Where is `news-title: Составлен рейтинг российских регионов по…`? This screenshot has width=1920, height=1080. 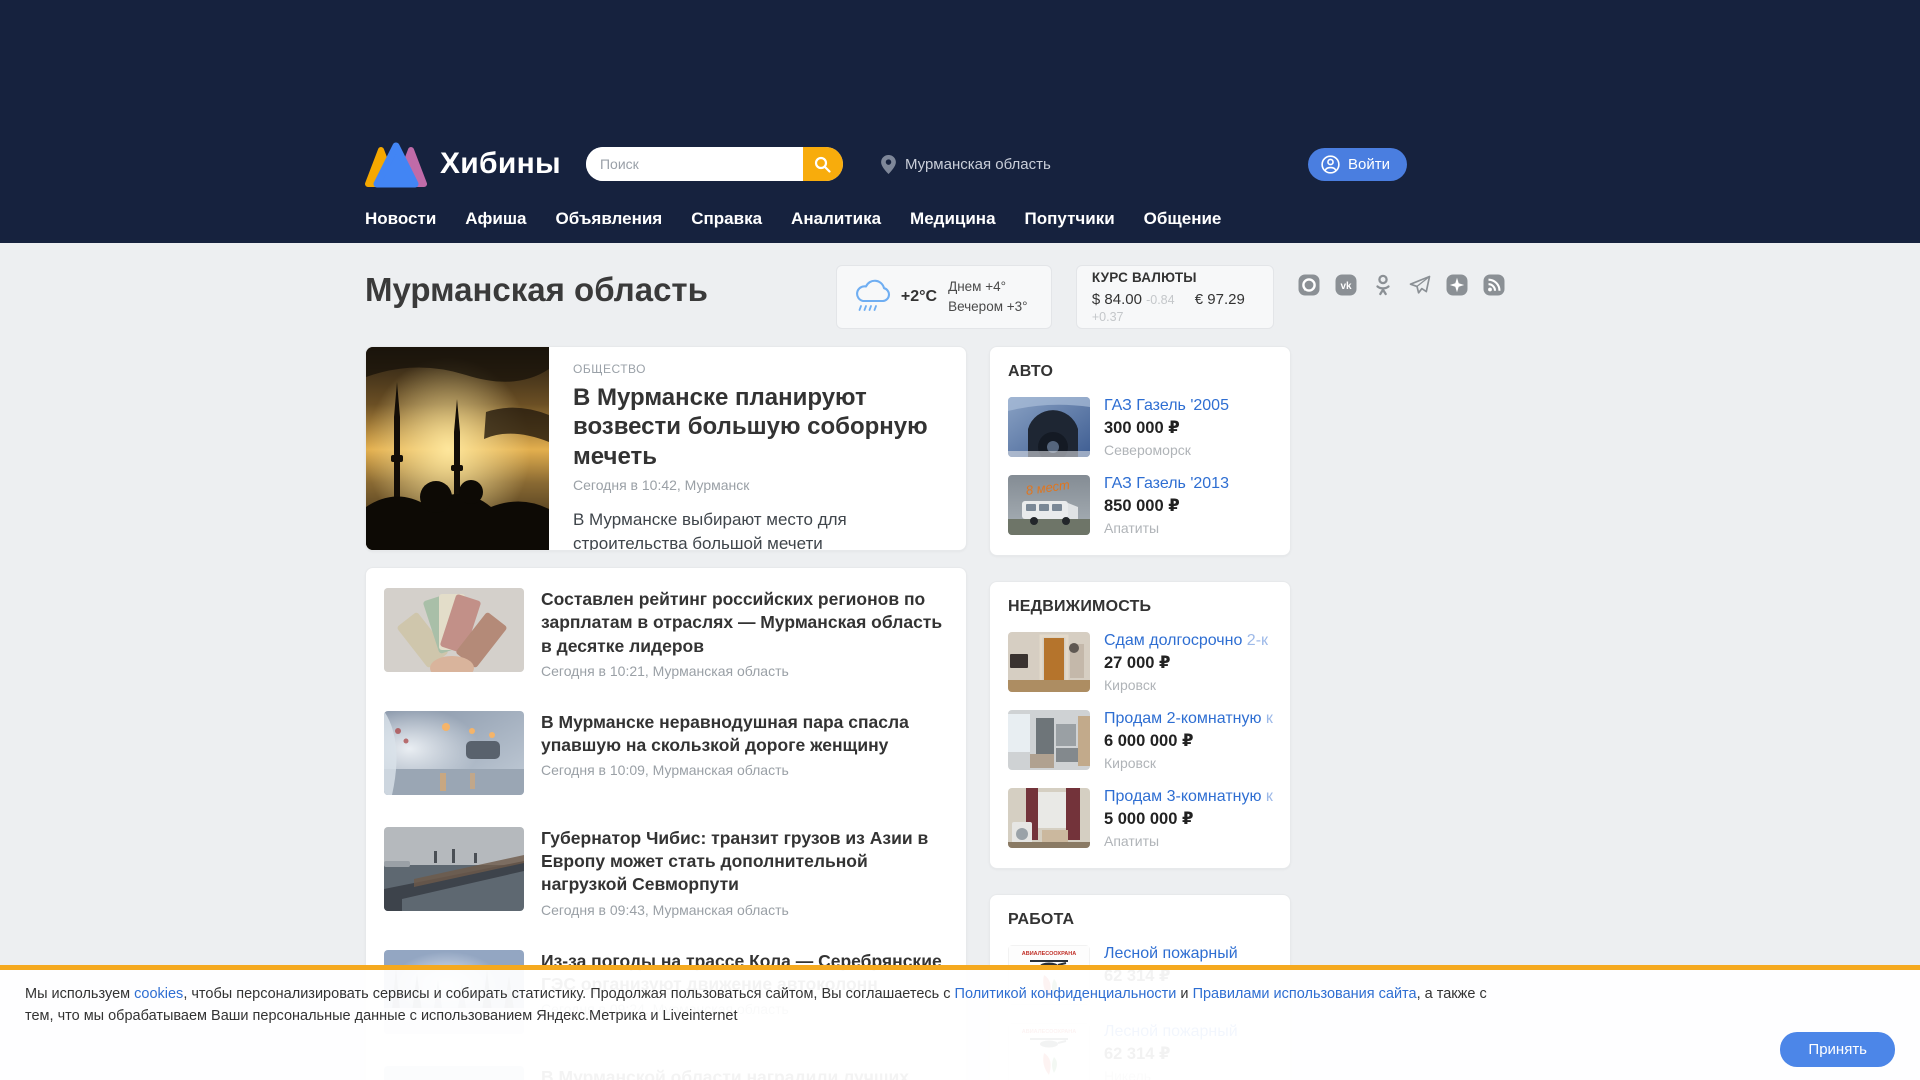 news-title: Составлен рейтинг российских регионов по… is located at coordinates (744, 623).